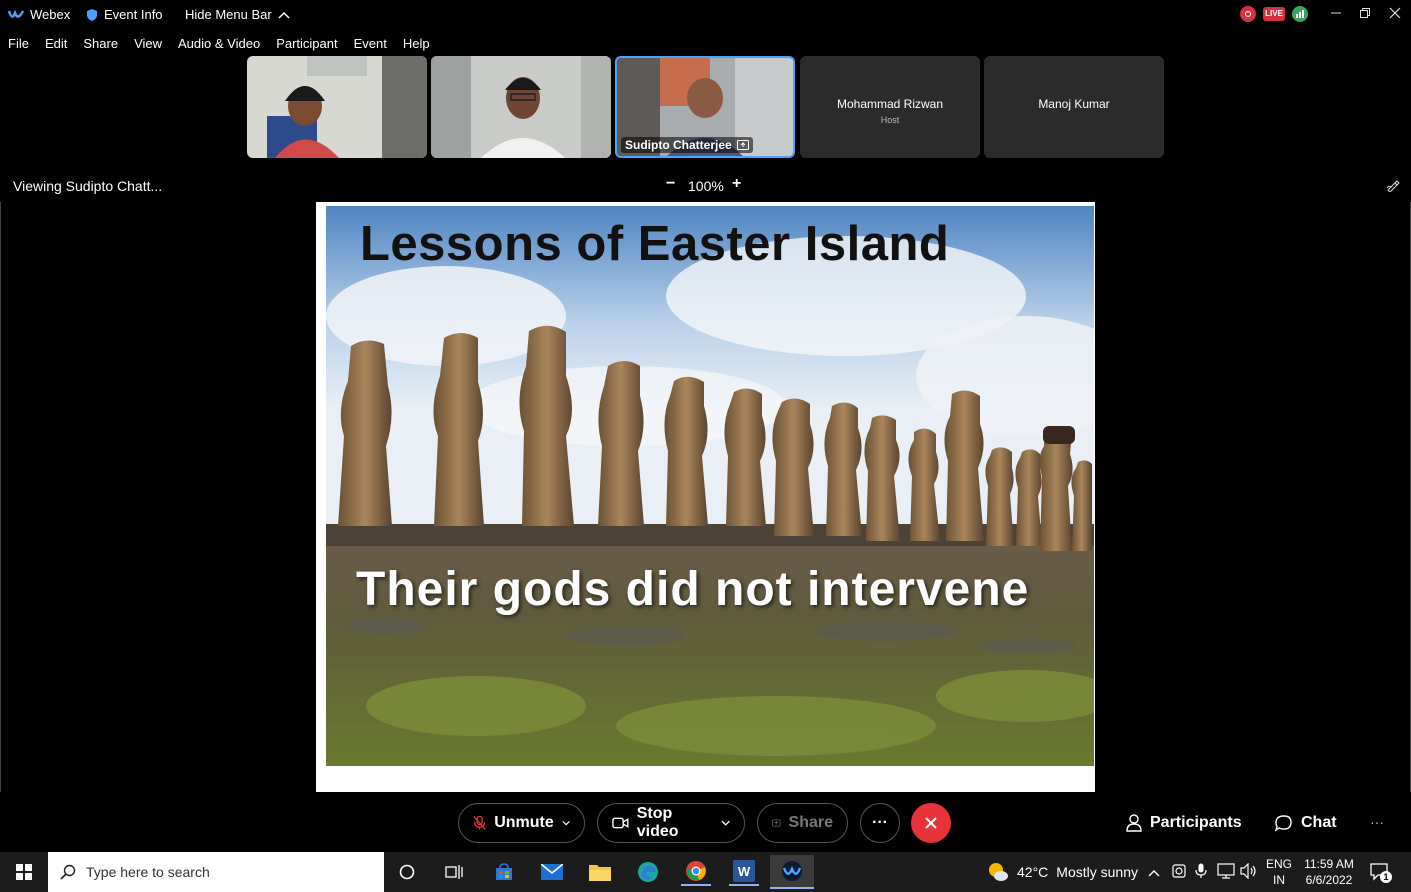  I want to click on task-view-button, so click(454, 872).